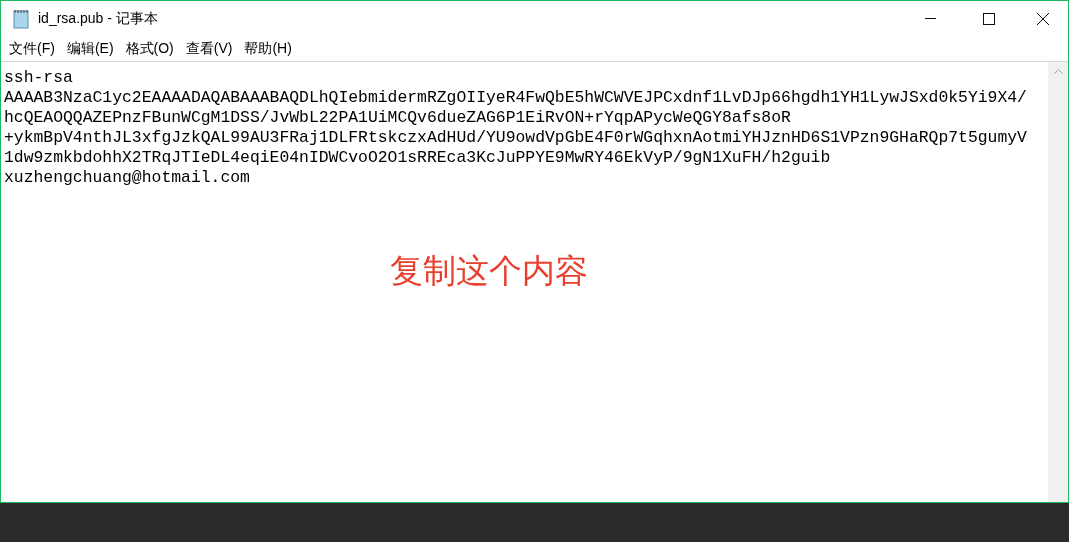 The width and height of the screenshot is (1069, 542). Describe the element at coordinates (98, 18) in the screenshot. I see `window-title: id_rsa.pub - 记事本` at that location.